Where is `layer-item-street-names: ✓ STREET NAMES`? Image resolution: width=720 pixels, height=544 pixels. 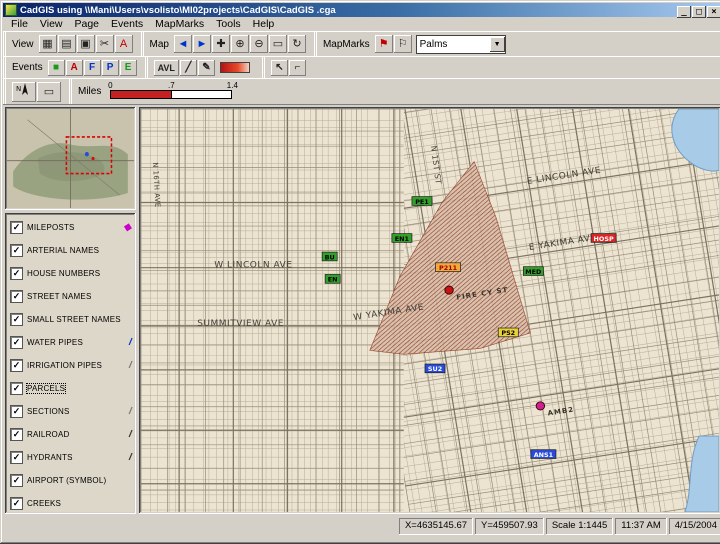 layer-item-street-names: ✓ STREET NAMES is located at coordinates (71, 296).